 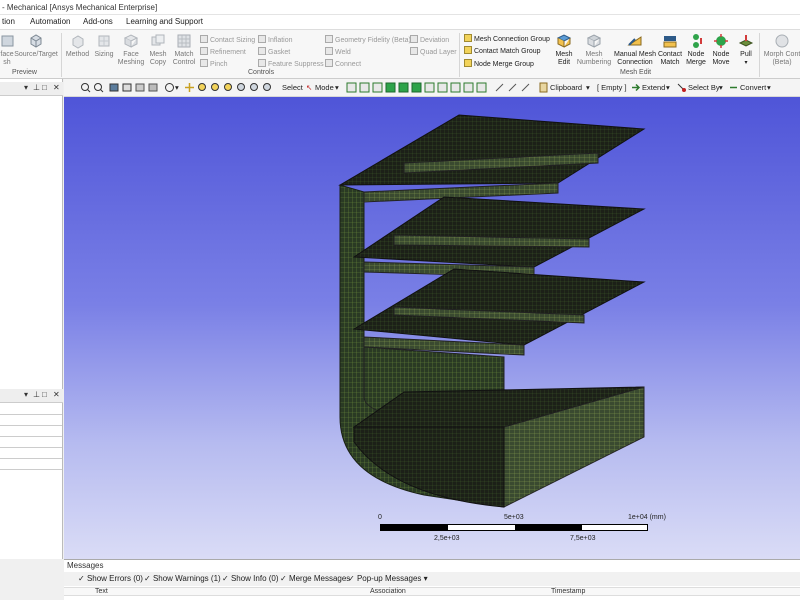 What do you see at coordinates (315, 578) in the screenshot?
I see `merge-messages-option: ✓ Merge Messages` at bounding box center [315, 578].